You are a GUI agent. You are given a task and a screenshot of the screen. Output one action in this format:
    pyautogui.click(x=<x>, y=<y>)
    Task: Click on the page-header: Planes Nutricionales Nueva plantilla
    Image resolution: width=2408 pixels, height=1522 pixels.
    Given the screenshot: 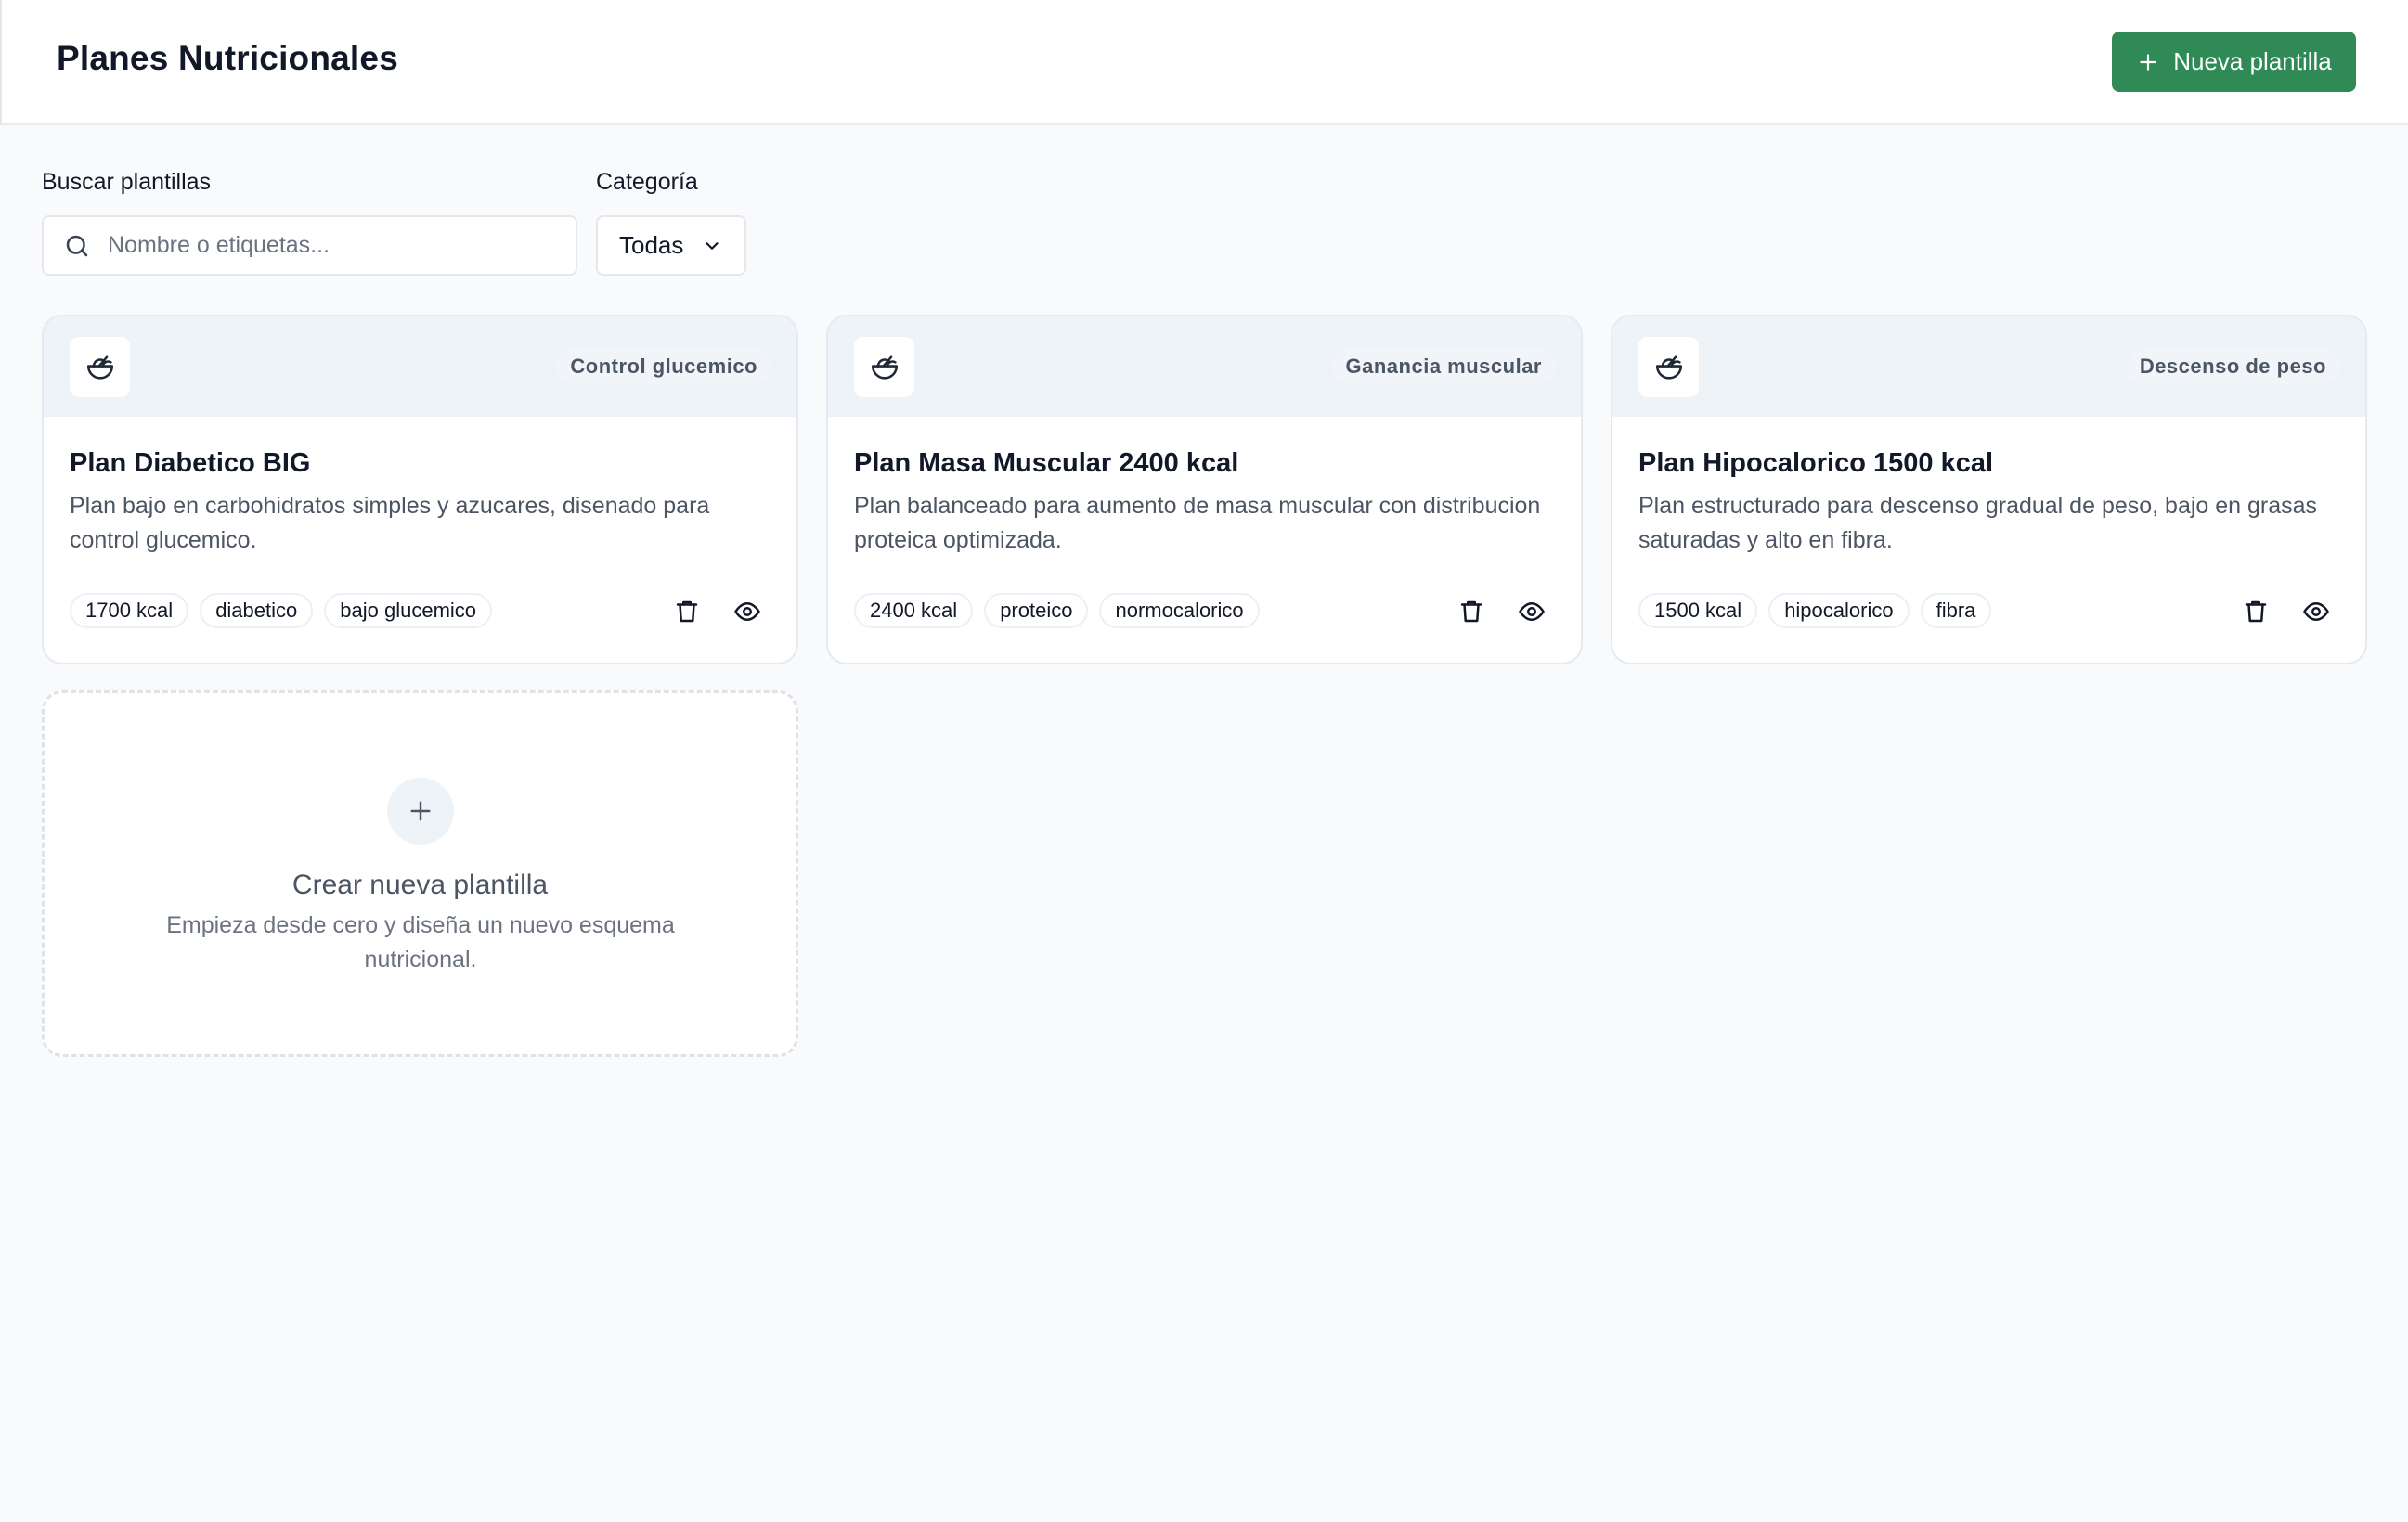 What is the action you would take?
    pyautogui.click(x=1204, y=62)
    